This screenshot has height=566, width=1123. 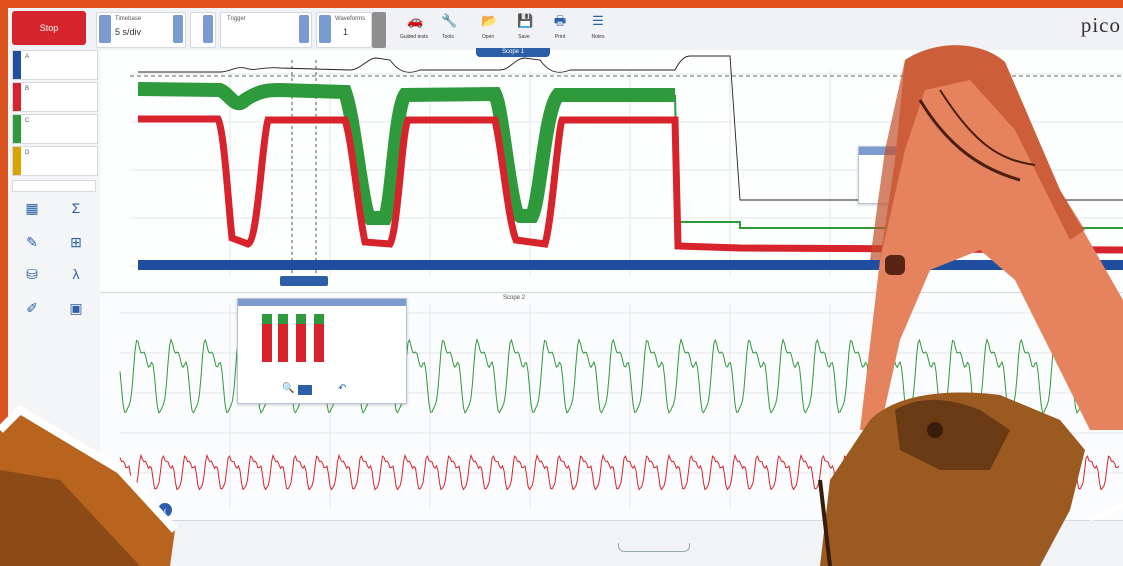 I want to click on grid-icon: ▦, so click(x=32, y=208).